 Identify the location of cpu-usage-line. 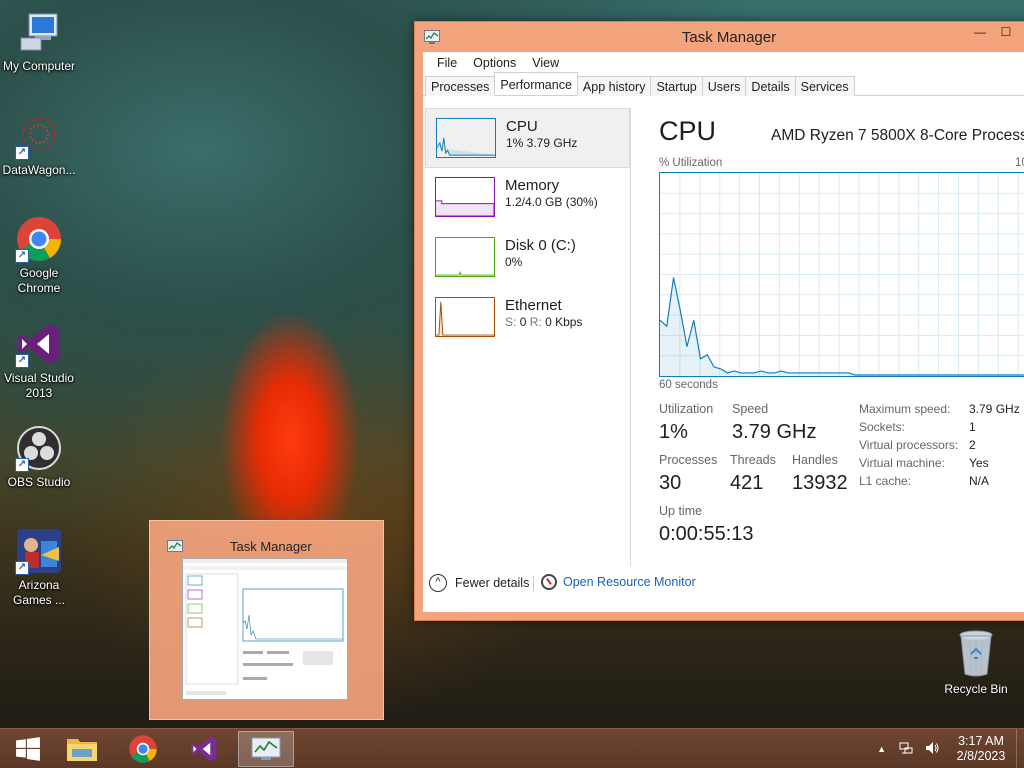
(842, 326).